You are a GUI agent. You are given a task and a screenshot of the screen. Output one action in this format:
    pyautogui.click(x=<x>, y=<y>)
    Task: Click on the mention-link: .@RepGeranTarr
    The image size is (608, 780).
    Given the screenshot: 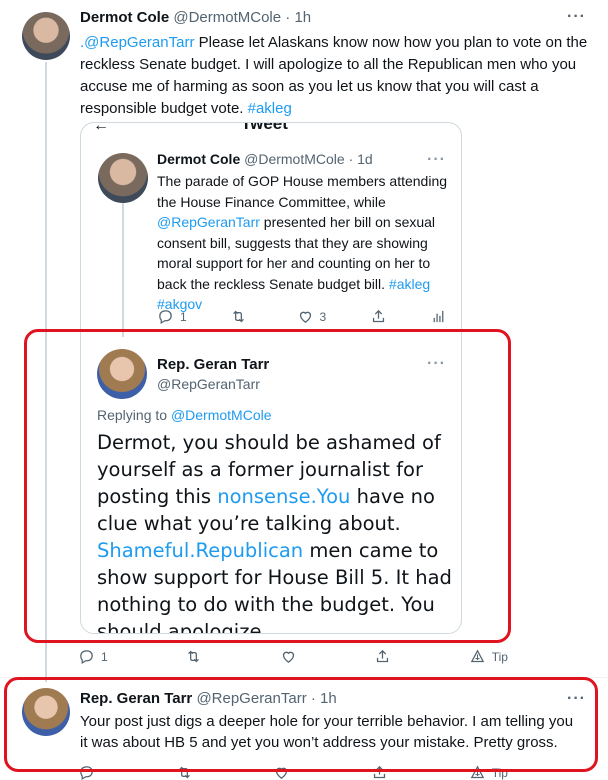 What is the action you would take?
    pyautogui.click(x=137, y=42)
    